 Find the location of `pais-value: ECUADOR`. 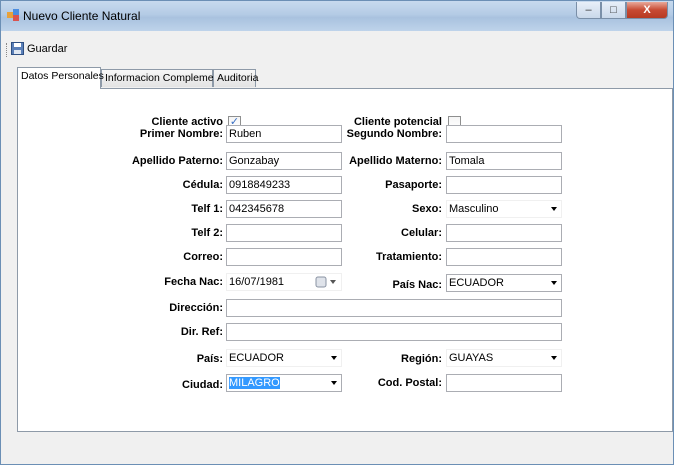

pais-value: ECUADOR is located at coordinates (257, 358).